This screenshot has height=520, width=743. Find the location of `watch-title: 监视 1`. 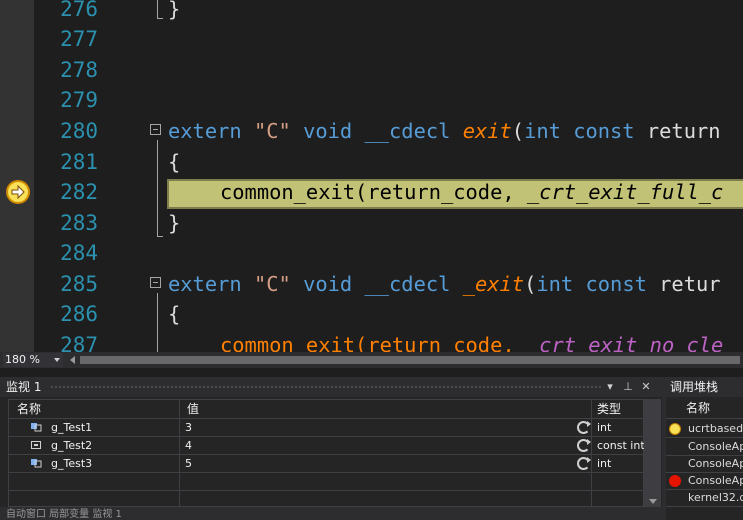

watch-title: 监视 1 is located at coordinates (24, 387).